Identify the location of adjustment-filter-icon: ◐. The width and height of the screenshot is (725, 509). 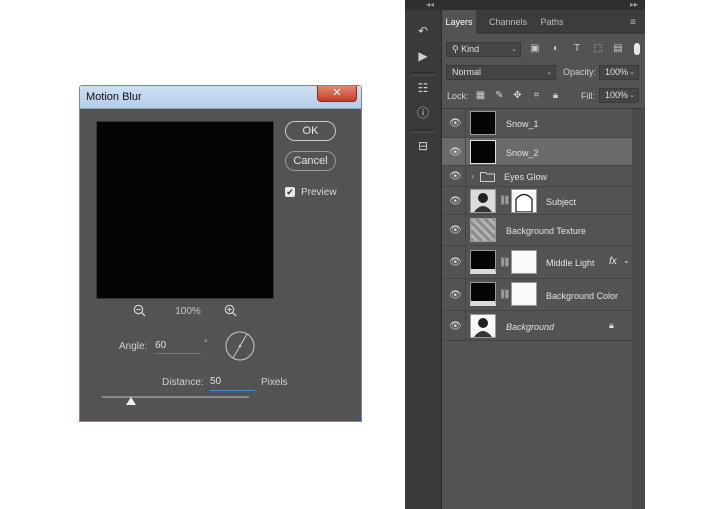
(556, 49).